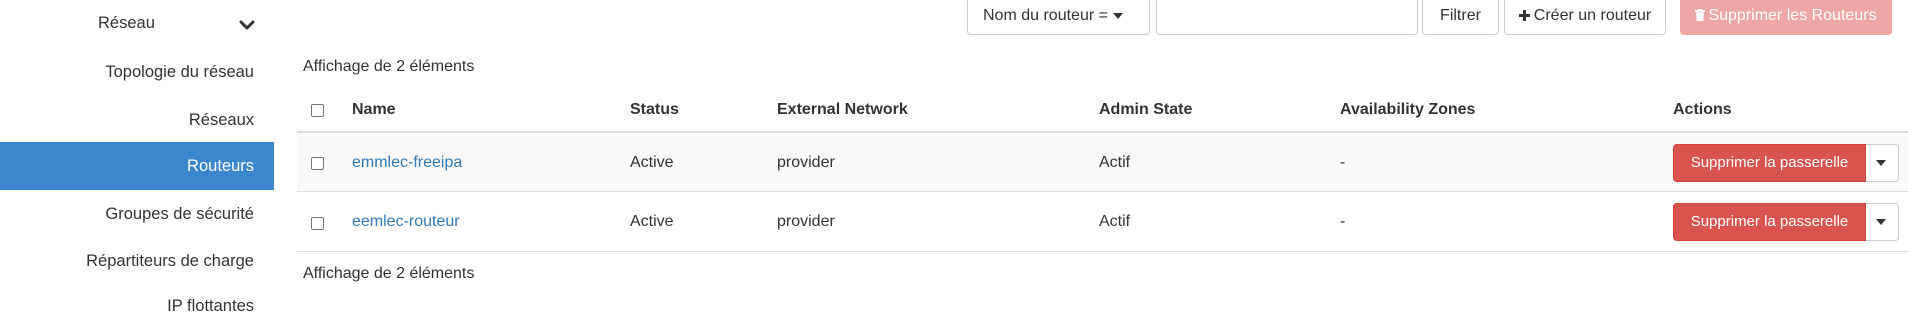 This screenshot has width=1908, height=316. I want to click on column-header-availability-zones: Availability Zones, so click(1407, 110).